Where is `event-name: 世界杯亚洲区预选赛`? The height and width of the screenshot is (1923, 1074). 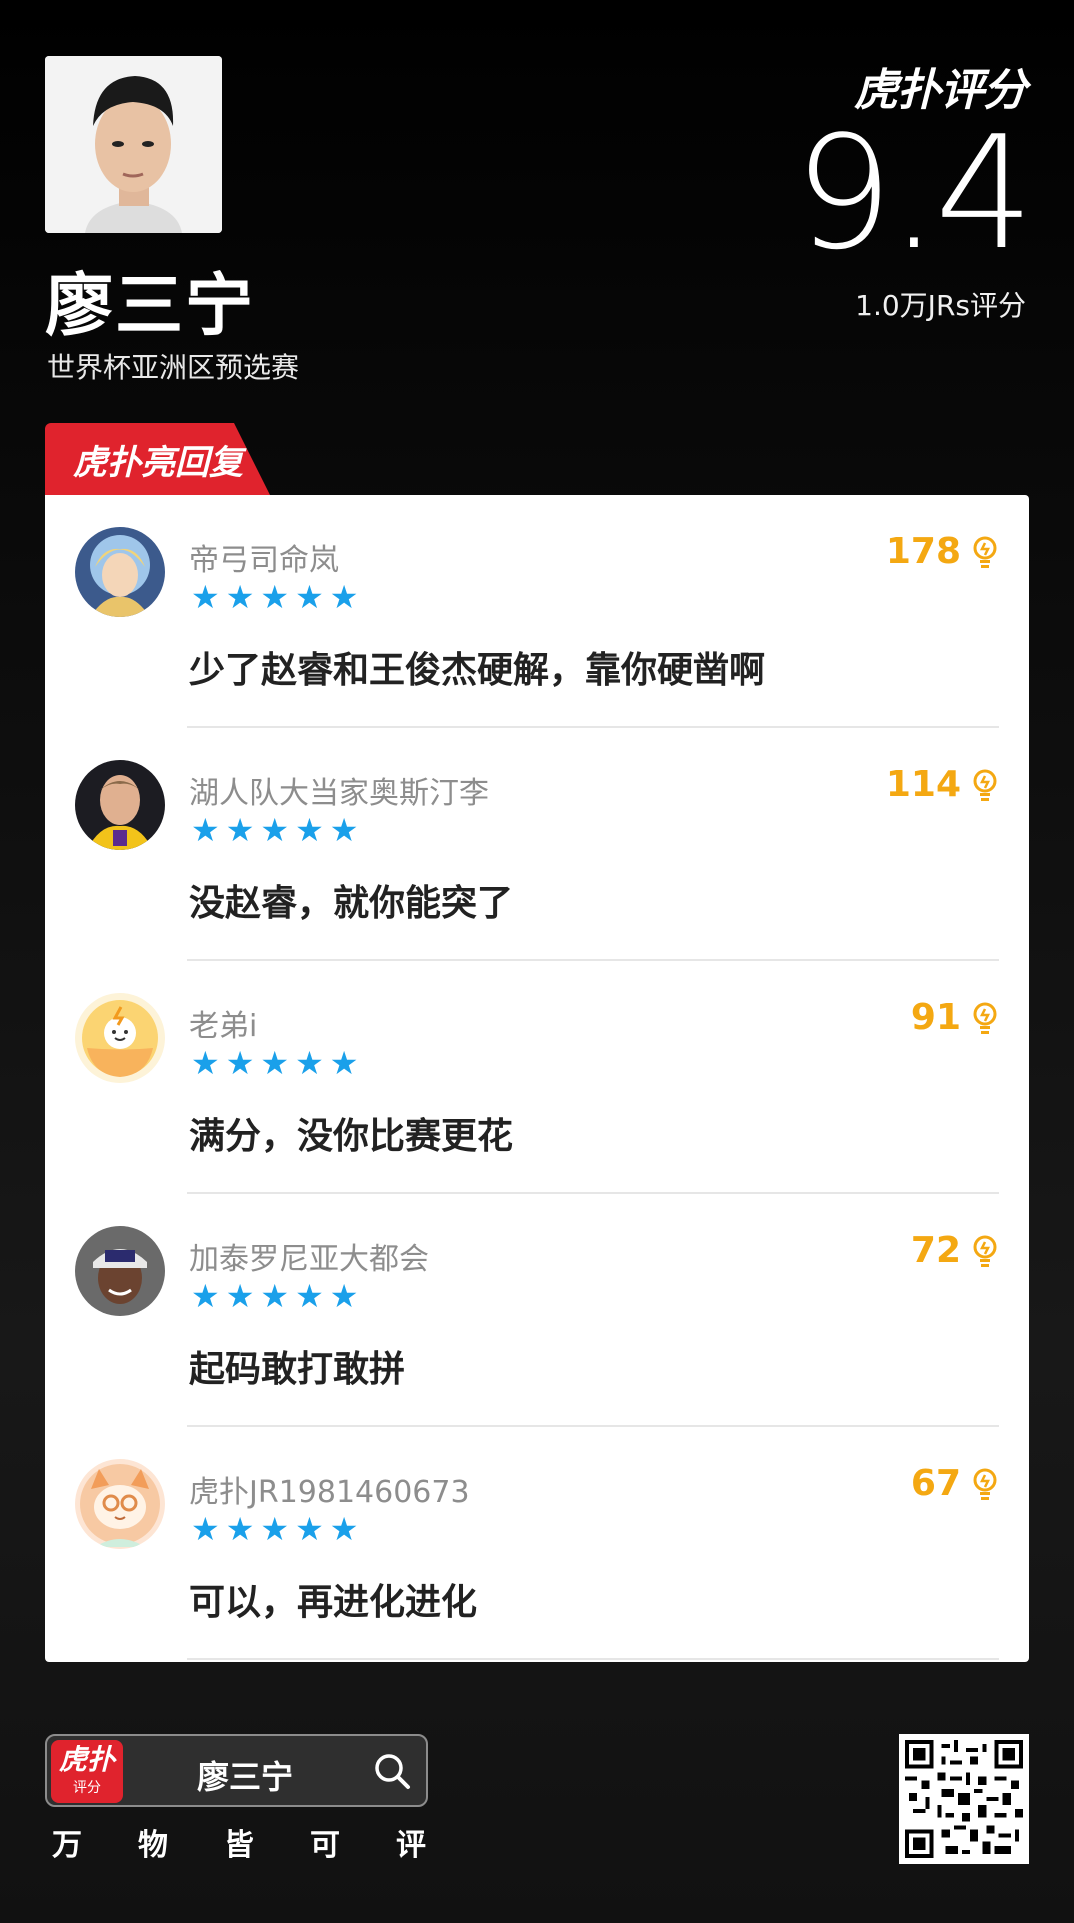 event-name: 世界杯亚洲区预选赛 is located at coordinates (173, 367).